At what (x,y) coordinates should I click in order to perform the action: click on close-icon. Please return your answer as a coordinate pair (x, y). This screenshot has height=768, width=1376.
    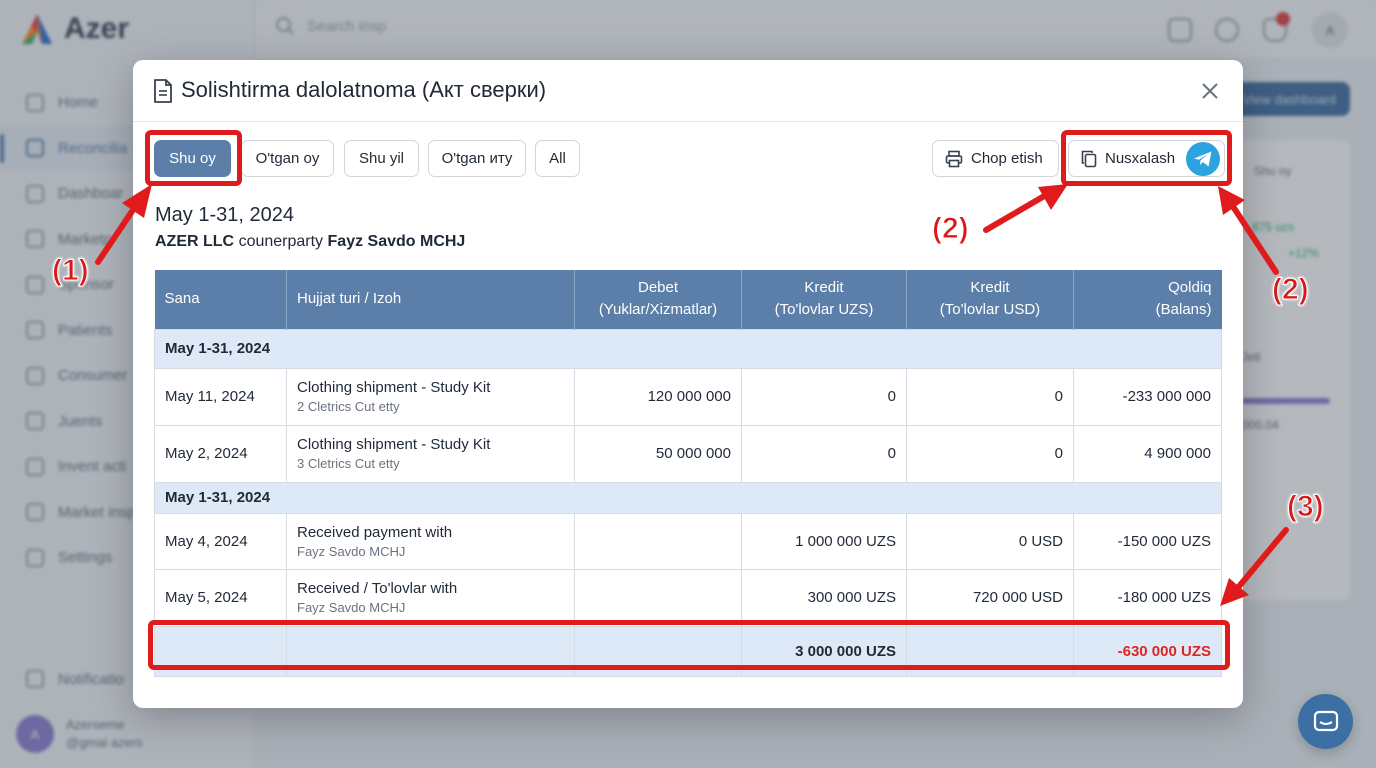
    Looking at the image, I should click on (1210, 91).